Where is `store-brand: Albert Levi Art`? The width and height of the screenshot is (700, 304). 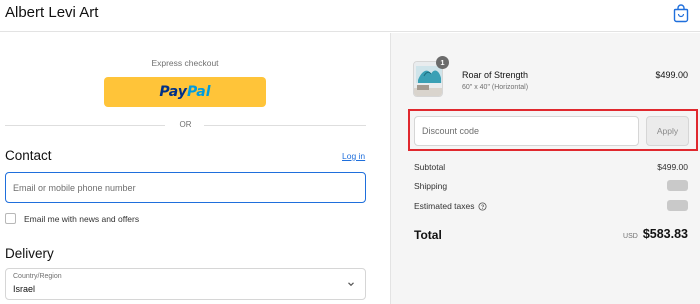 store-brand: Albert Levi Art is located at coordinates (51, 12).